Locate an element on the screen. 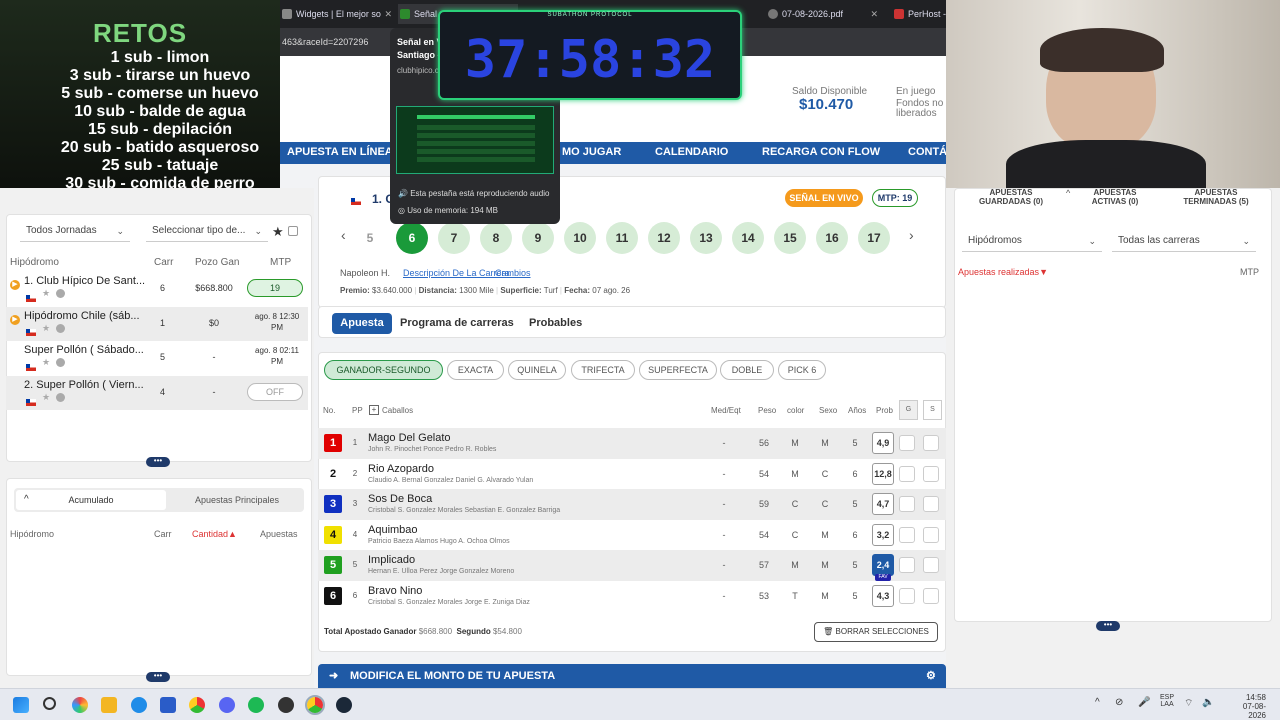 The image size is (1280, 720). browser-tab-pdf: 07-08-2026.pdf ✕ is located at coordinates (824, 14).